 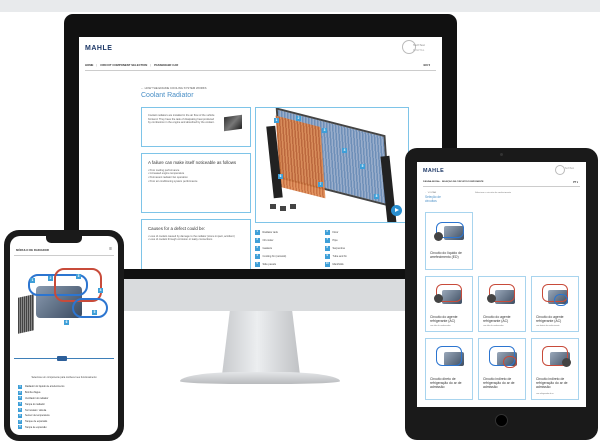 What do you see at coordinates (36, 410) in the screenshot?
I see `item-label: Termostato / válvula` at bounding box center [36, 410].